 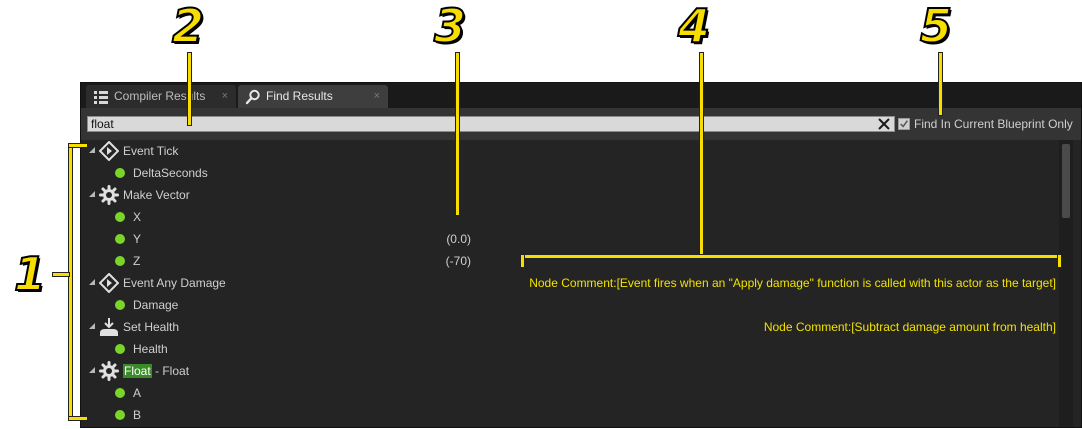 I want to click on annotation-1-bracket-bottom, so click(x=78, y=418).